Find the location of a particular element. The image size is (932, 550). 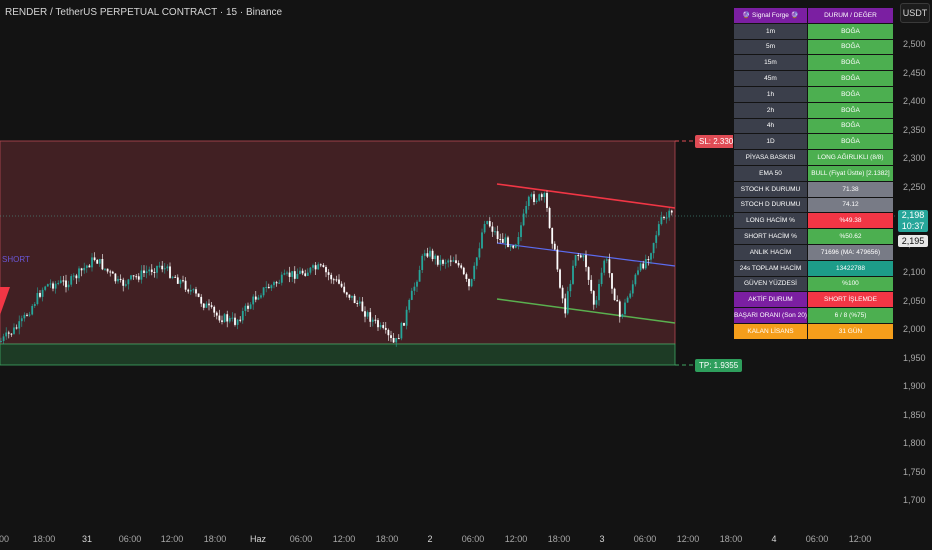

take-profit-zone is located at coordinates (338, 354).